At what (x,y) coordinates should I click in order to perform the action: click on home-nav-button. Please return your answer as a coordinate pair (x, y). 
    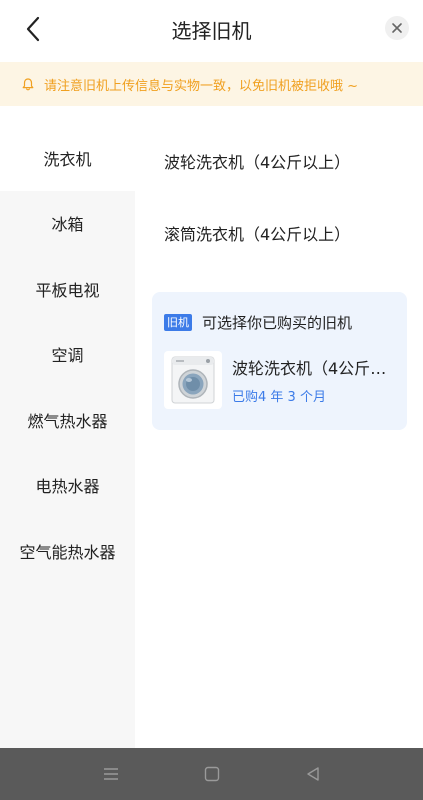
    Looking at the image, I should click on (212, 774).